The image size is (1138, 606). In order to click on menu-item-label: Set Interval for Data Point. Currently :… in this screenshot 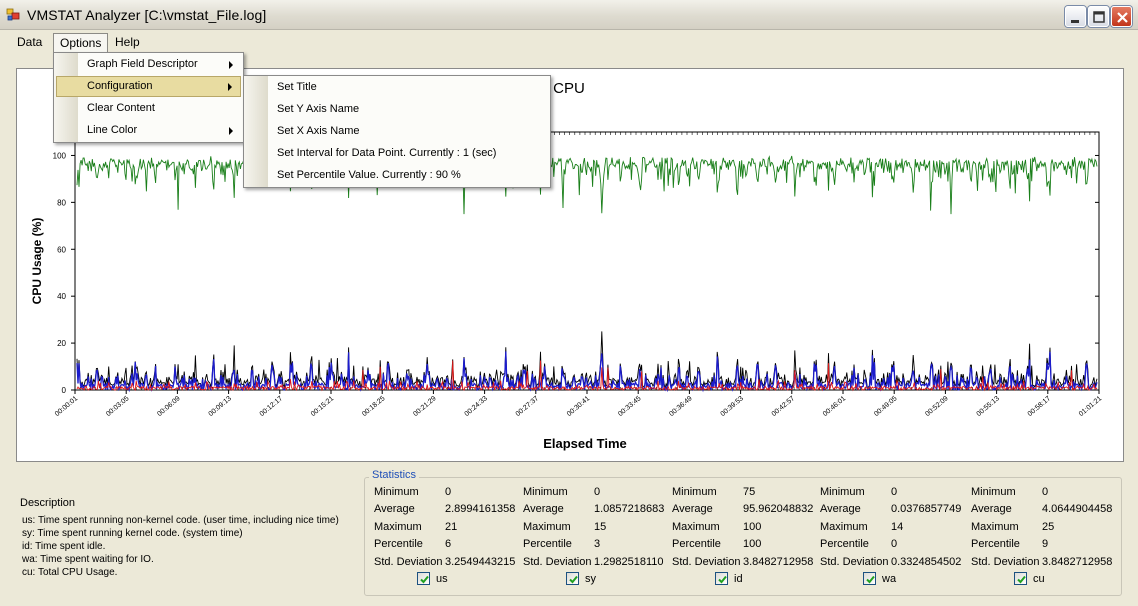, I will do `click(387, 153)`.